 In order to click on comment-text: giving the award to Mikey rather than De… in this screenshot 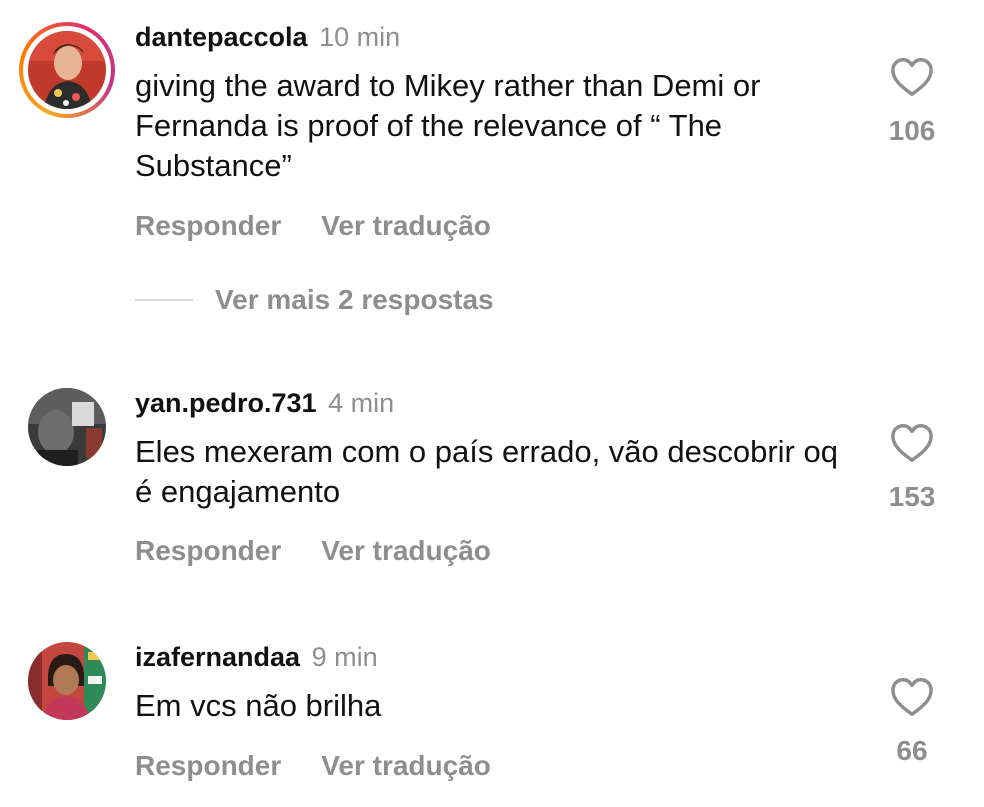, I will do `click(448, 125)`.